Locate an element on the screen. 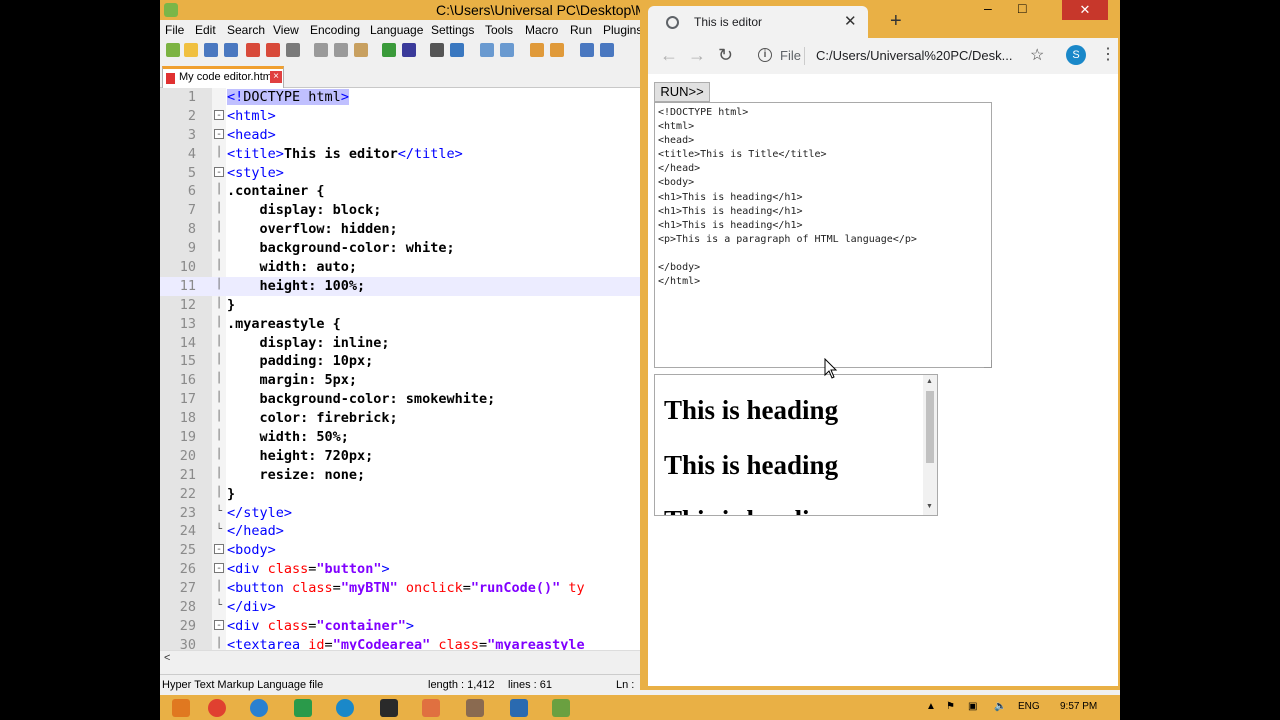 This screenshot has width=1280, height=720. input-language: ENG is located at coordinates (1029, 706).